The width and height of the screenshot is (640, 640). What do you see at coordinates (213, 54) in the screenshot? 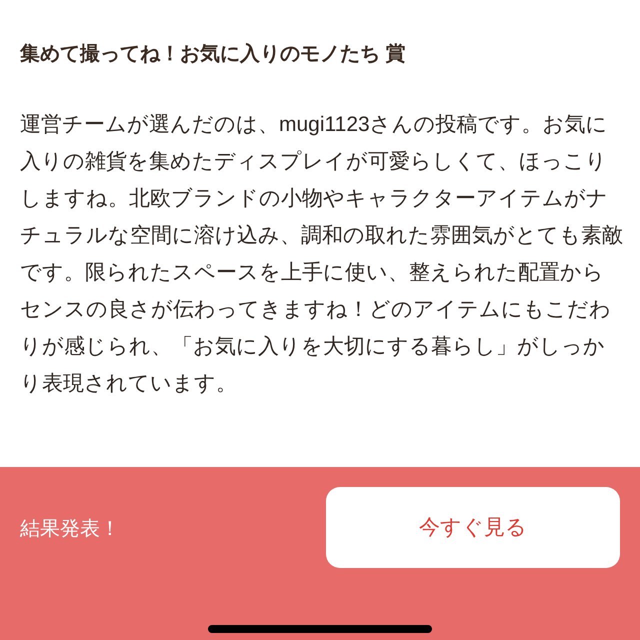
I see `award-title: 集めて撮ってね！お気に入りのモノたち 賞` at bounding box center [213, 54].